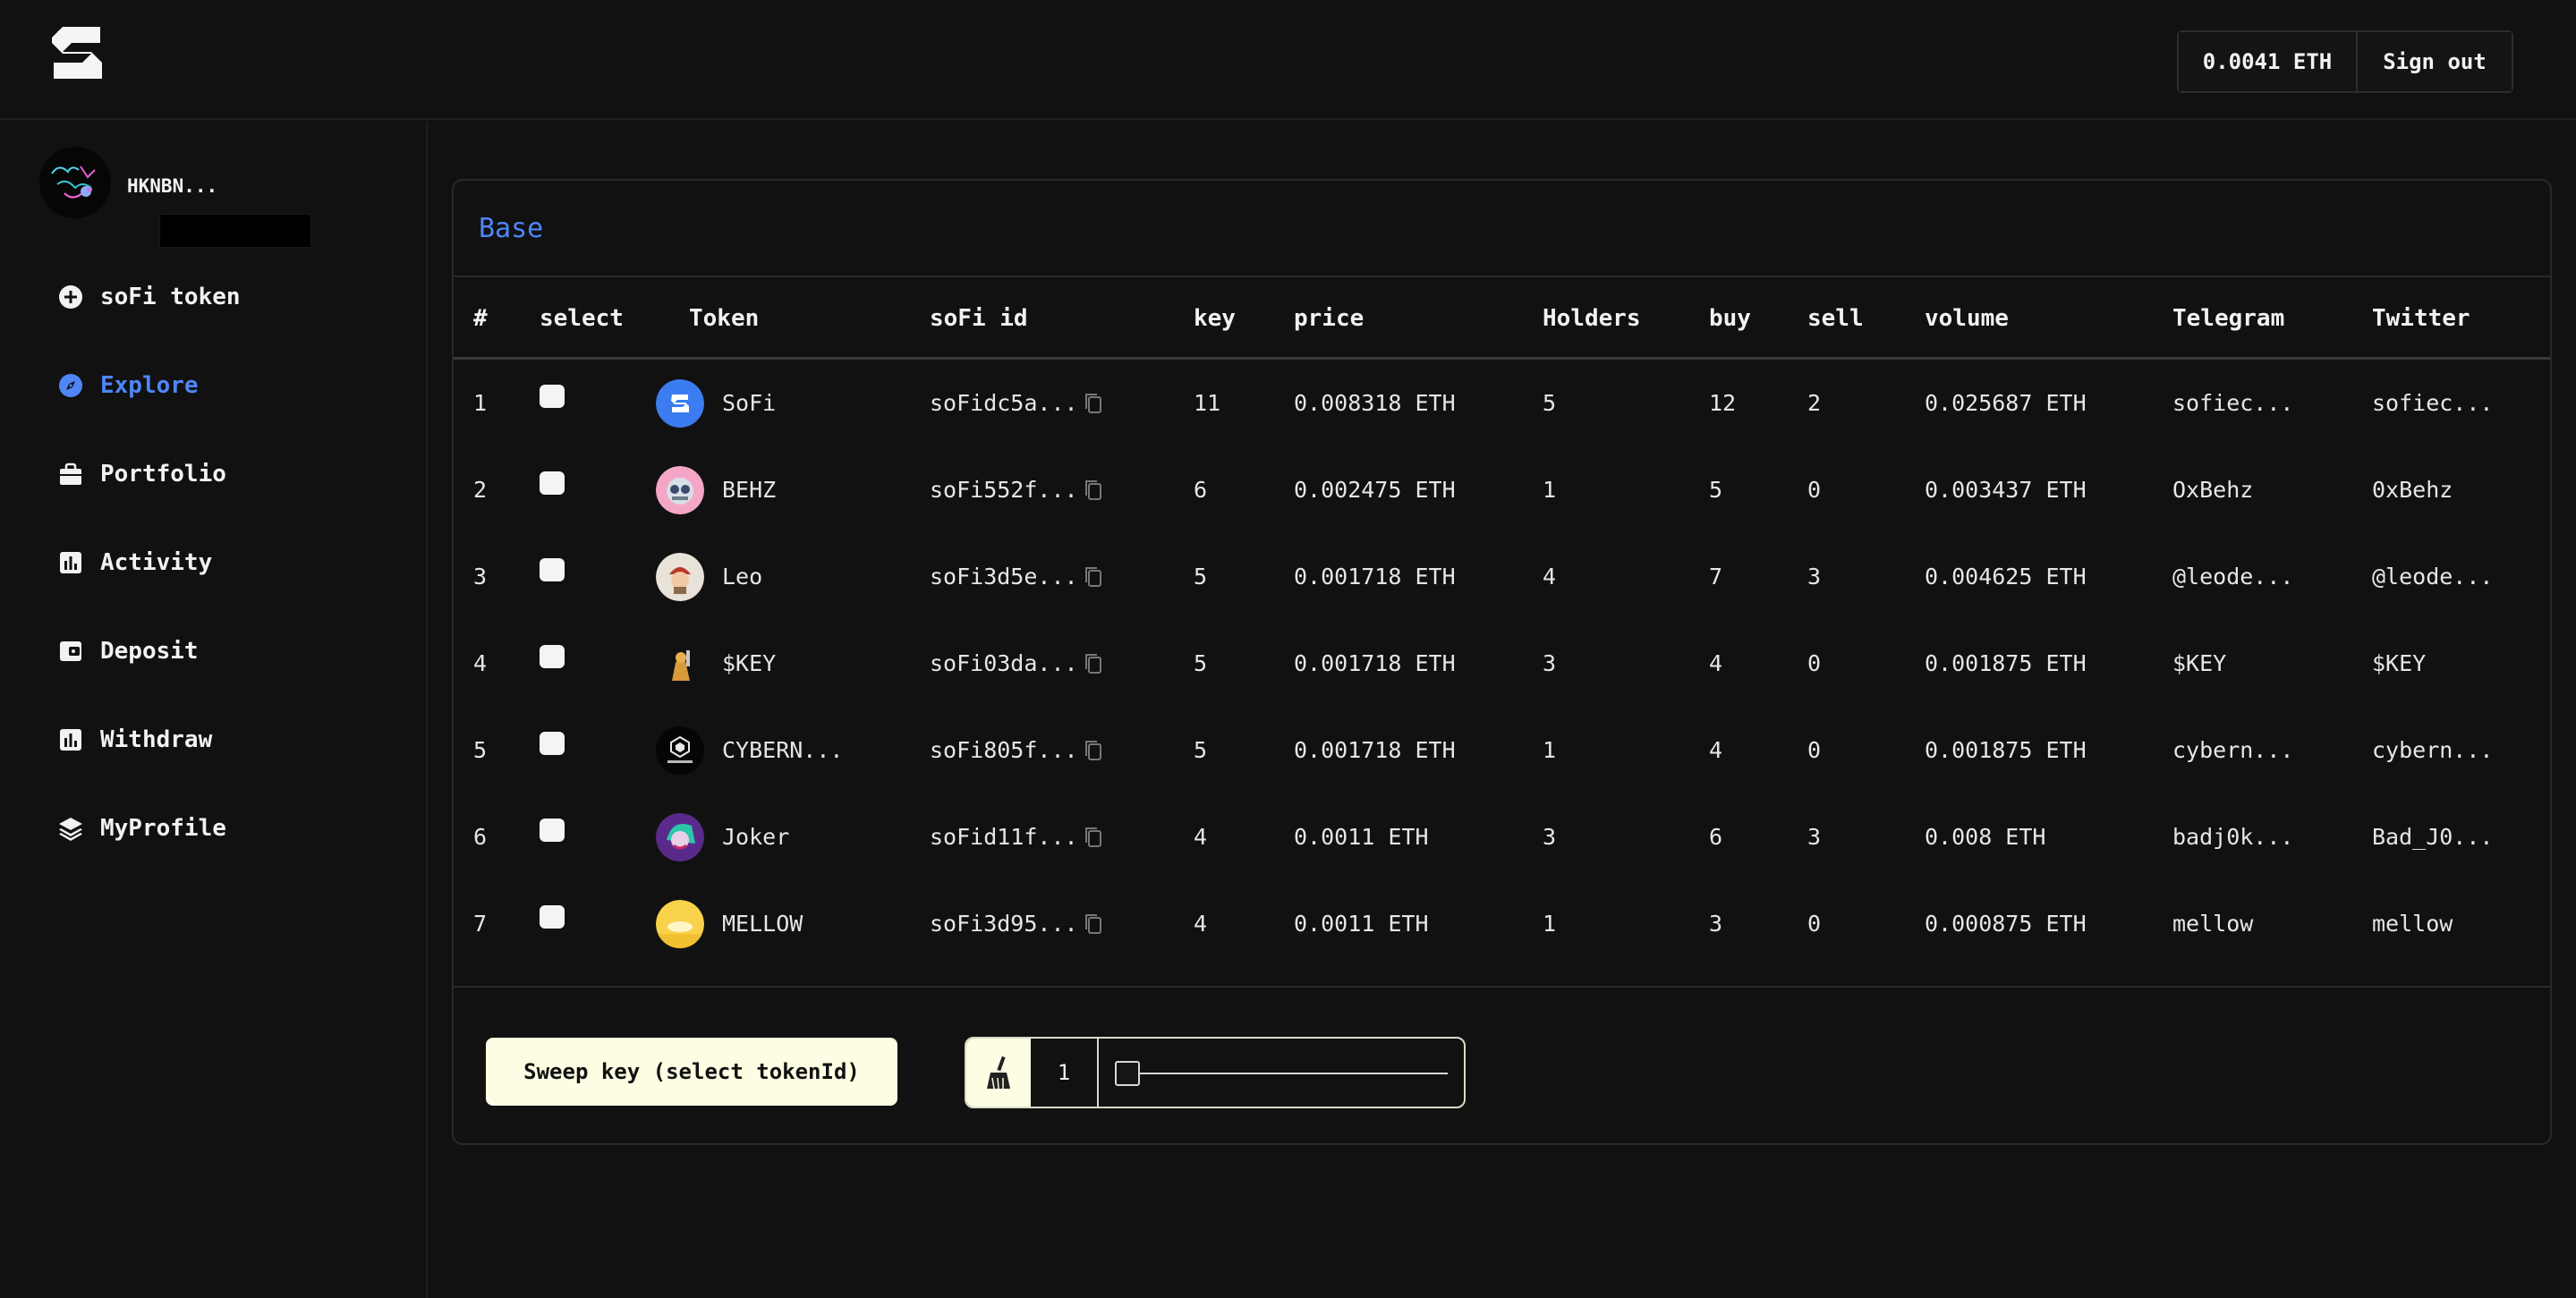 This screenshot has height=1298, width=2576. Describe the element at coordinates (1502, 987) in the screenshot. I see `table-divider` at that location.